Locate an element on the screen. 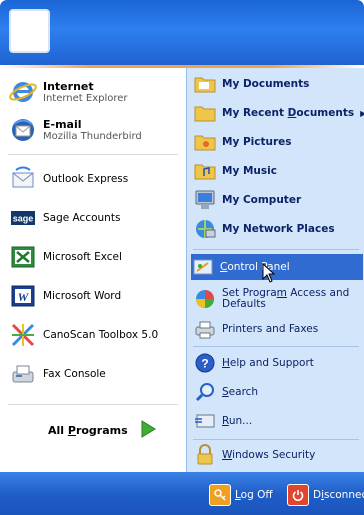  windows-security-item: Windows Security is located at coordinates (276, 455).